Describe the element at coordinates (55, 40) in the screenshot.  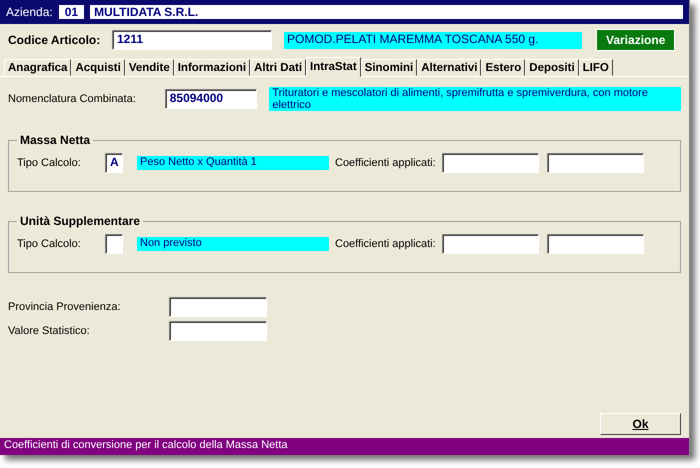
I see `article-label: Codice Articolo:` at that location.